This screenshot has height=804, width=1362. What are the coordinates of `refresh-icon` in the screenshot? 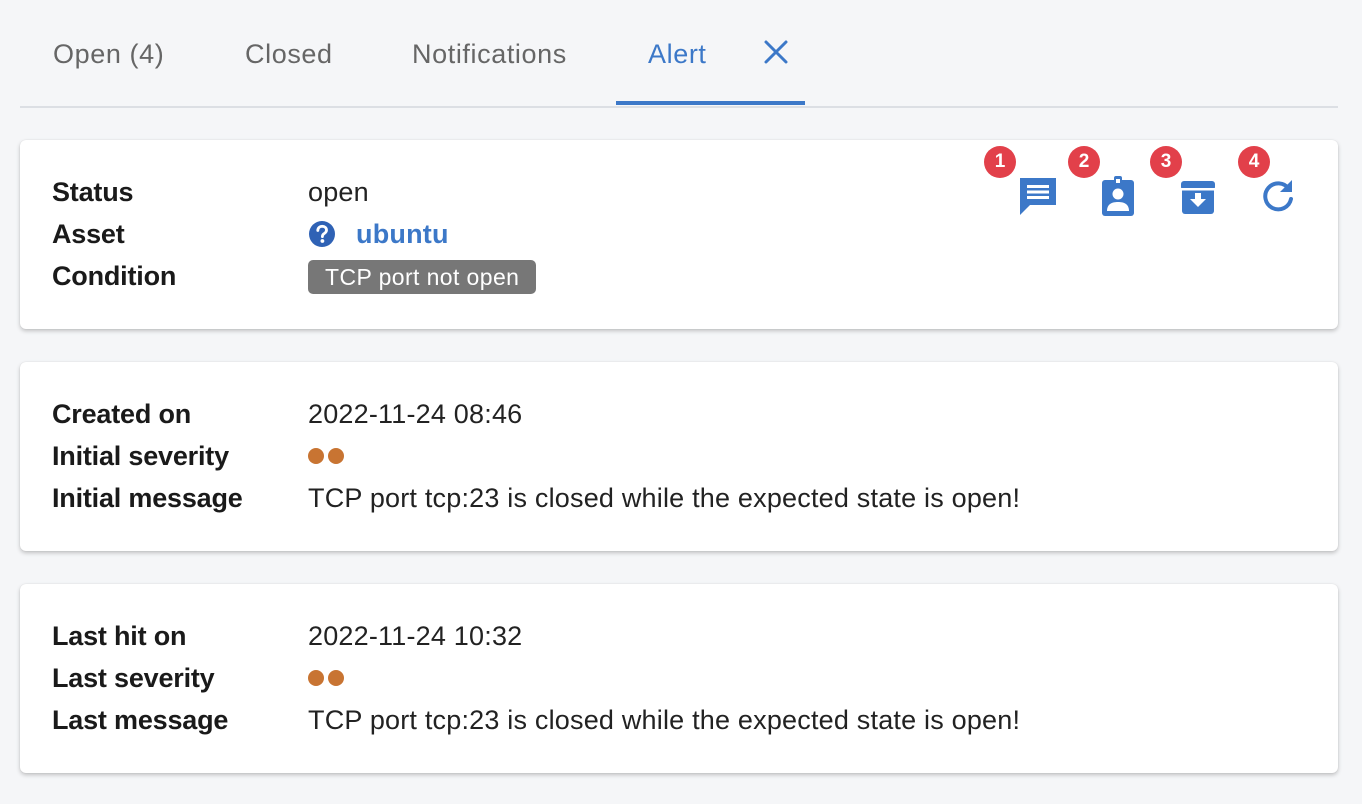 It's located at (1278, 196).